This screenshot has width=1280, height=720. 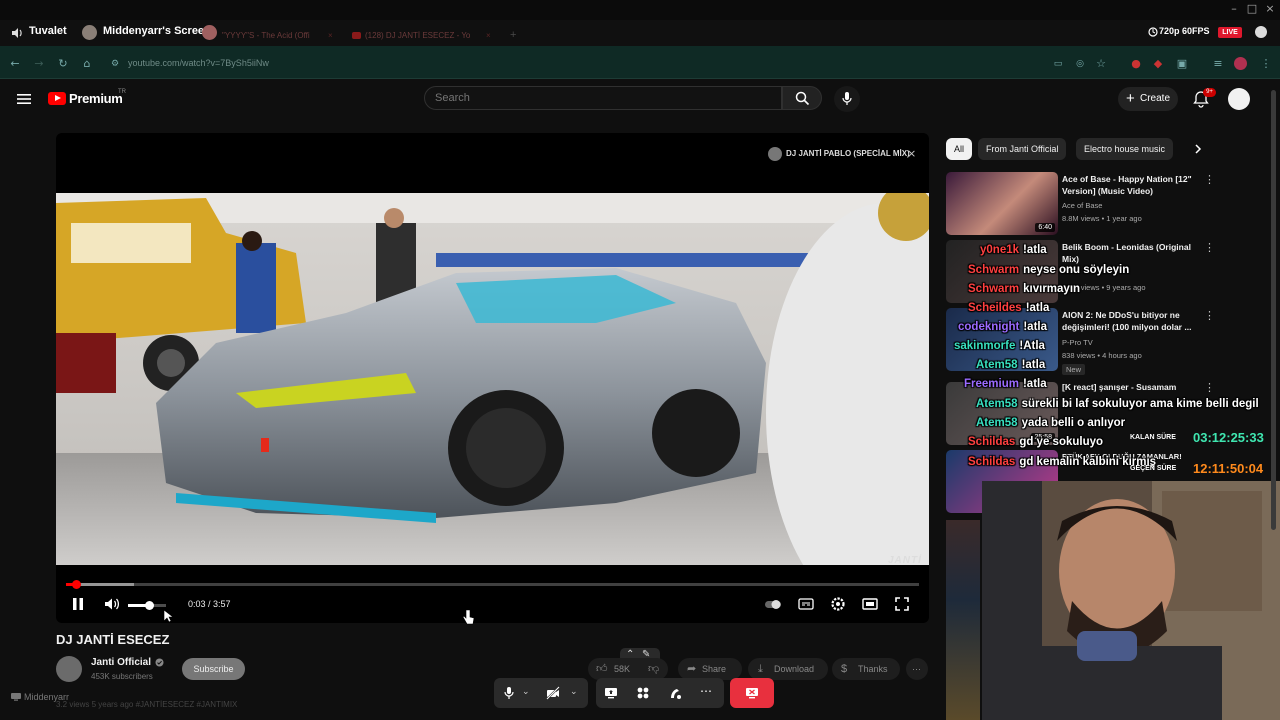 I want to click on sharer-avatar, so click(x=89, y=32).